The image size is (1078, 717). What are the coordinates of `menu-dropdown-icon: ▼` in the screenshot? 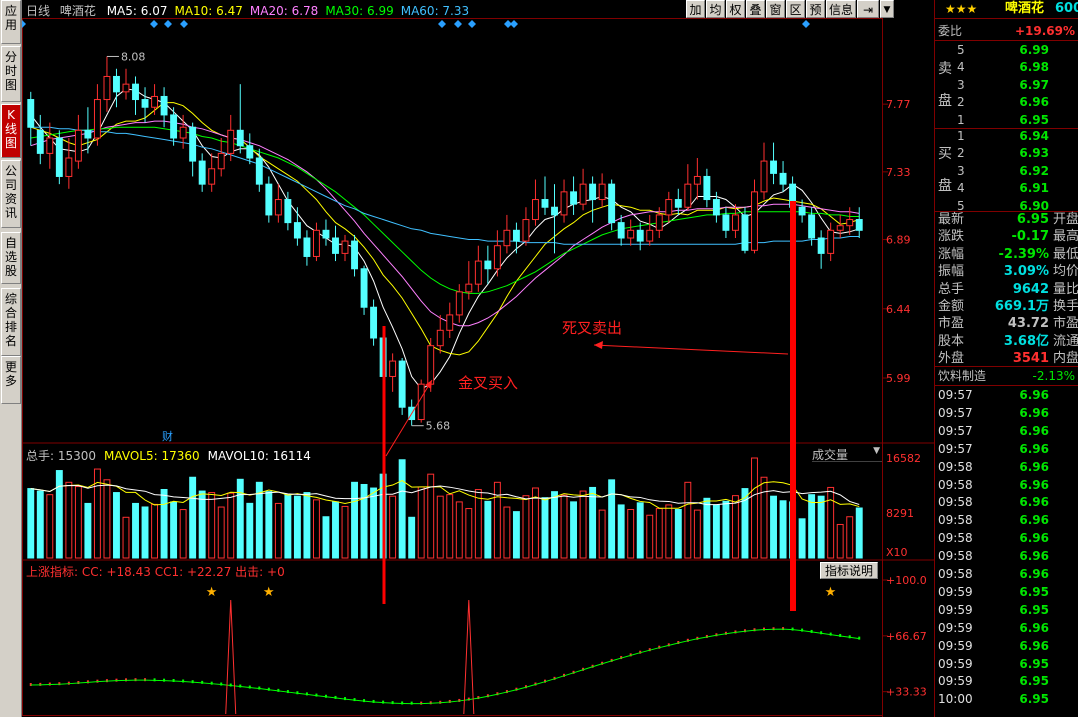 It's located at (887, 9).